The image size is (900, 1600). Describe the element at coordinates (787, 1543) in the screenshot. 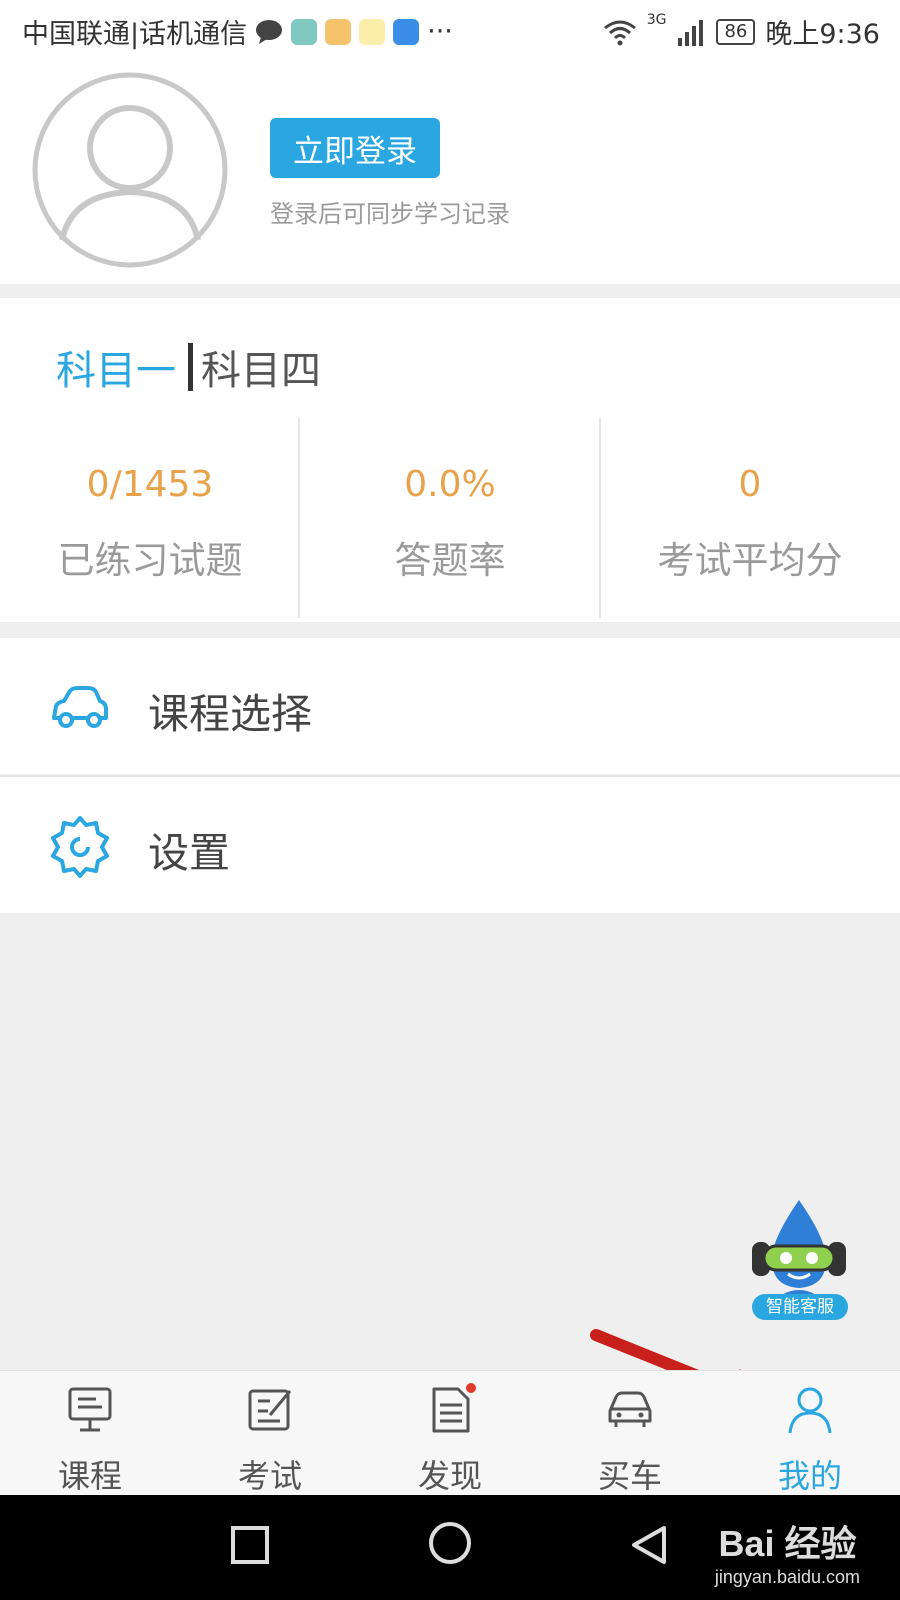

I see `watermark-brand: Bai 经验` at that location.